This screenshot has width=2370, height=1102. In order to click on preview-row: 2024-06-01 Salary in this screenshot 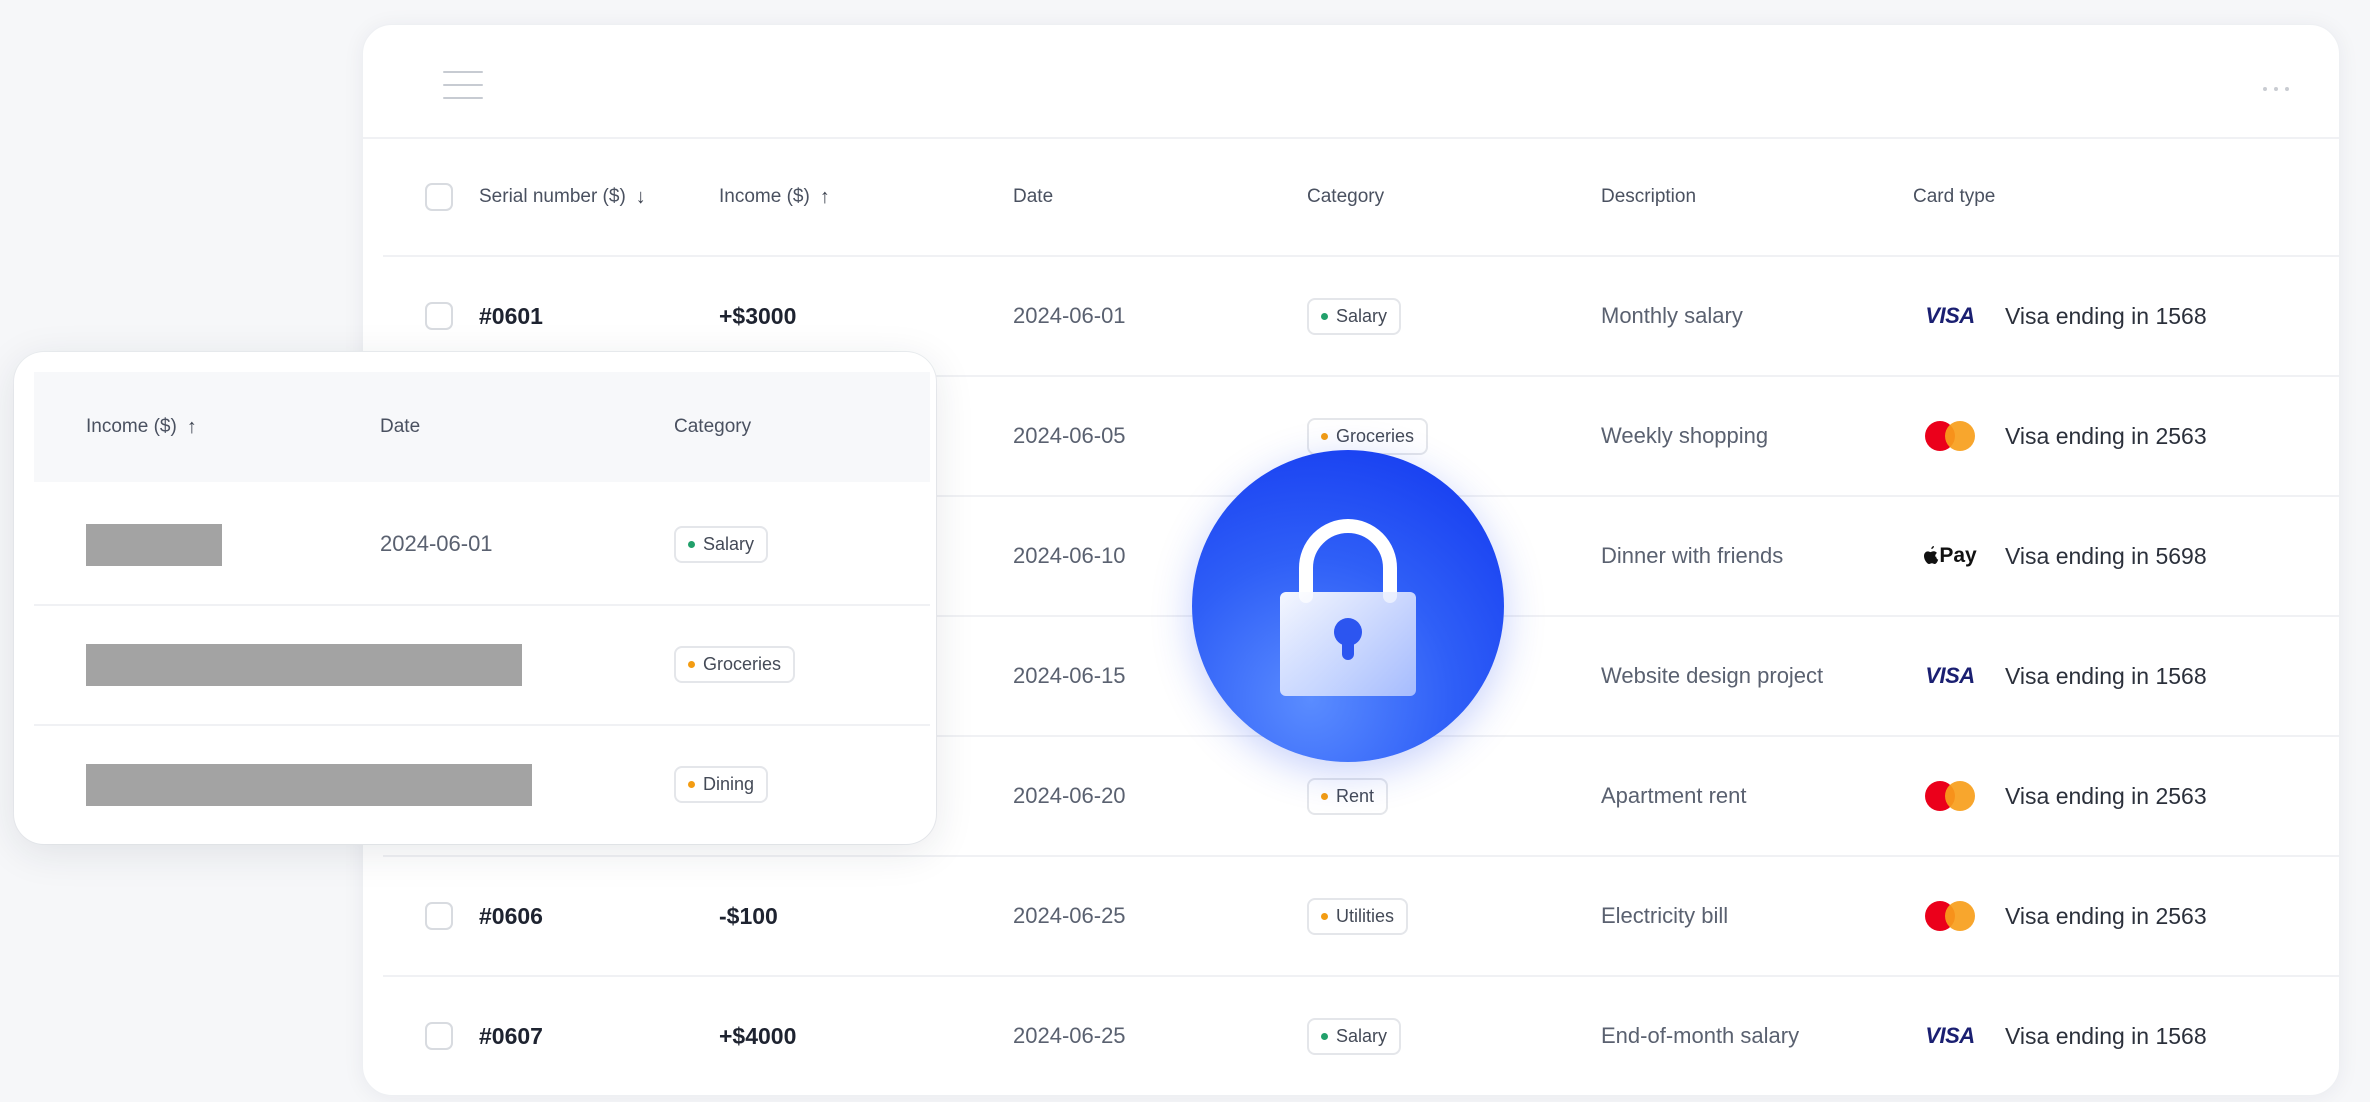, I will do `click(482, 545)`.